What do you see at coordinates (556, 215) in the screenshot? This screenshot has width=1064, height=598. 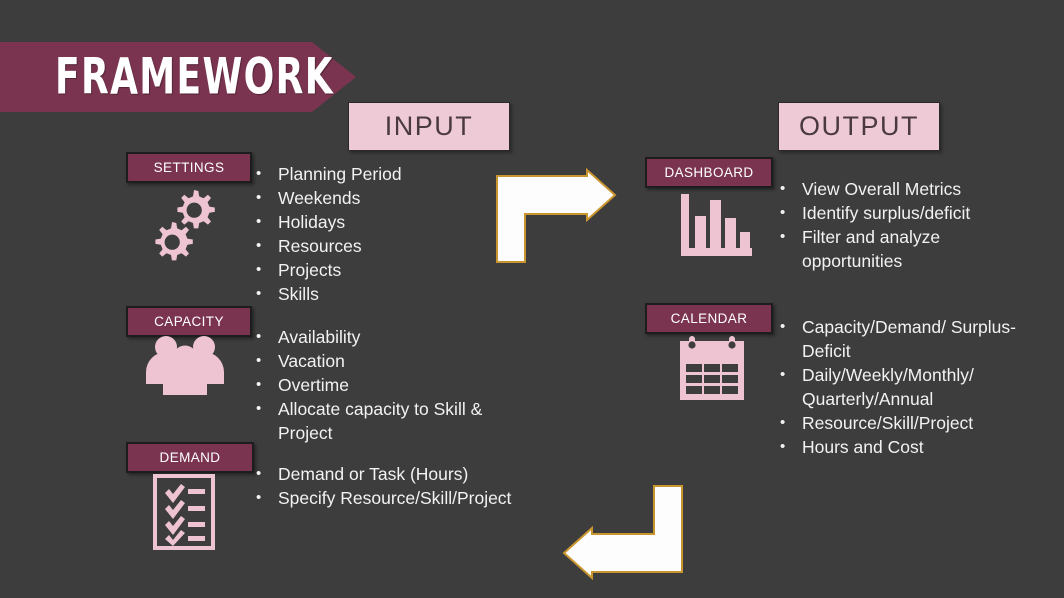 I see `bent-arrow-right-icon` at bounding box center [556, 215].